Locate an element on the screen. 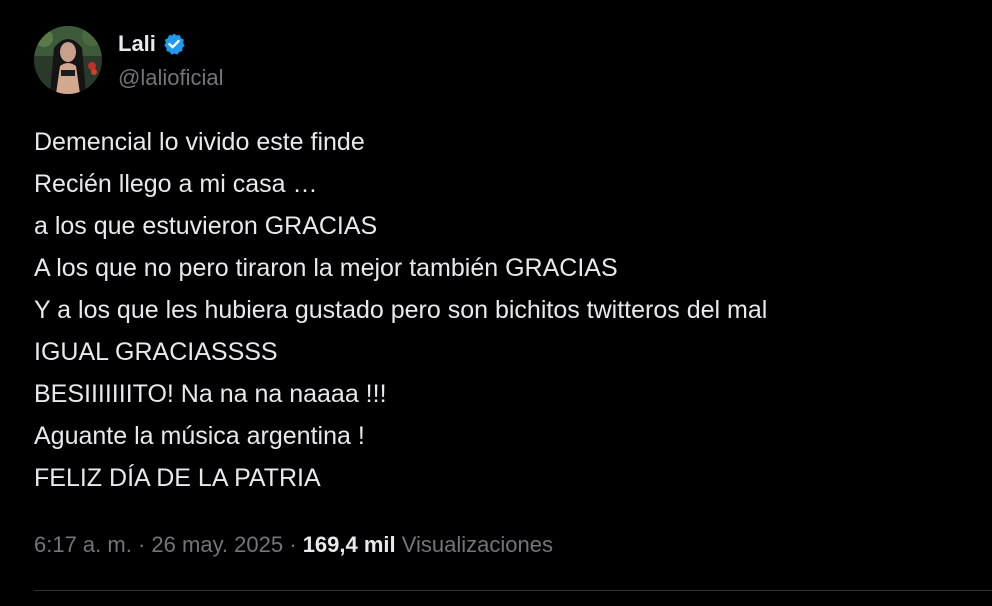 The height and width of the screenshot is (606, 992). tweet-line: IGUAL GRACIASSSS is located at coordinates (156, 352).